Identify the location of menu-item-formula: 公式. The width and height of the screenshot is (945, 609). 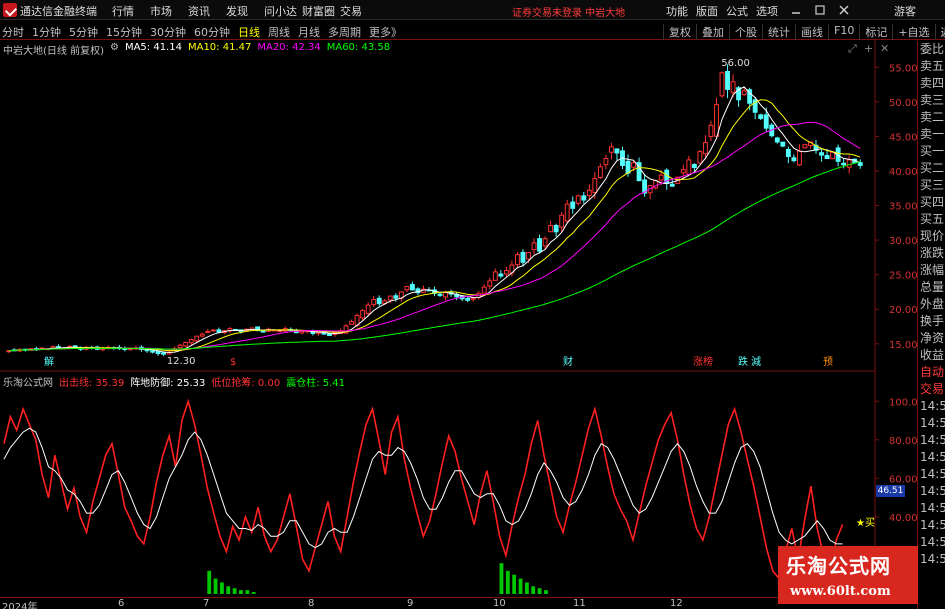
(741, 11).